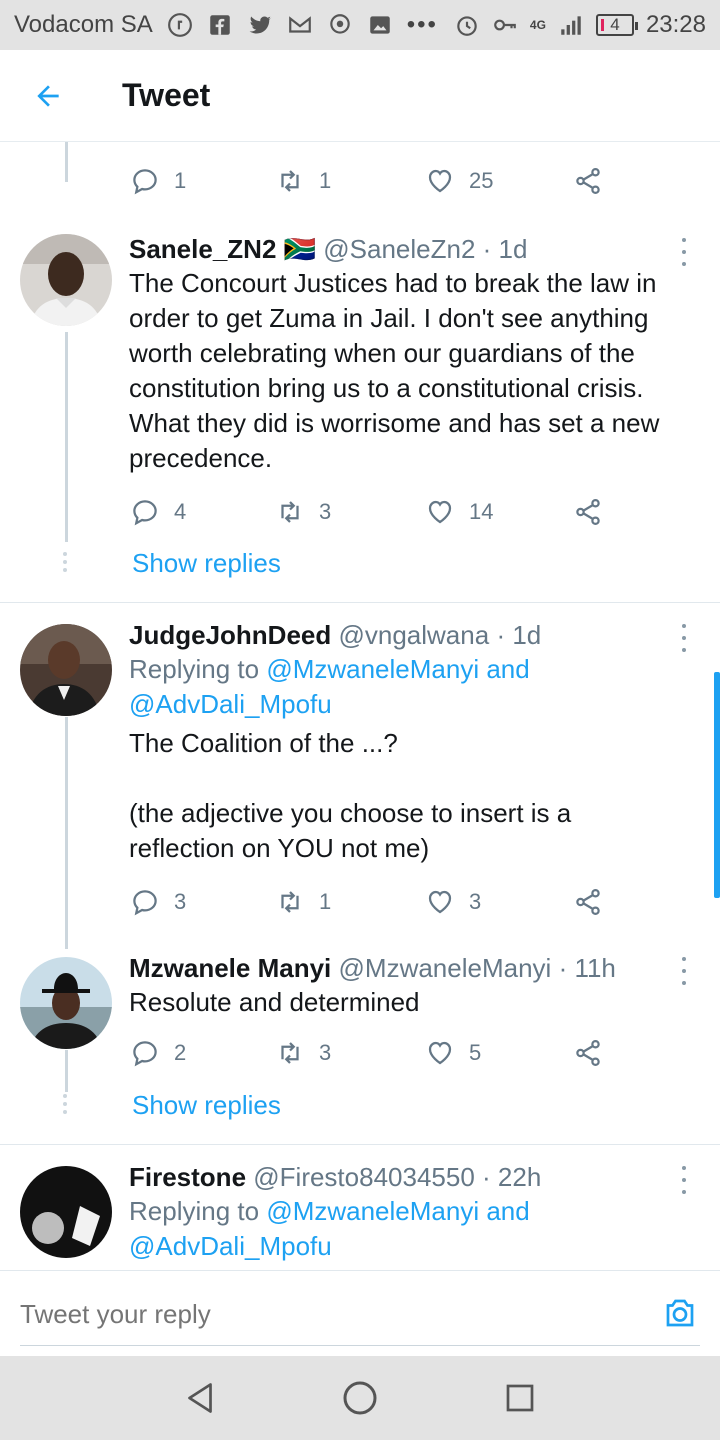  Describe the element at coordinates (158, 512) in the screenshot. I see `reply-button: 4` at that location.